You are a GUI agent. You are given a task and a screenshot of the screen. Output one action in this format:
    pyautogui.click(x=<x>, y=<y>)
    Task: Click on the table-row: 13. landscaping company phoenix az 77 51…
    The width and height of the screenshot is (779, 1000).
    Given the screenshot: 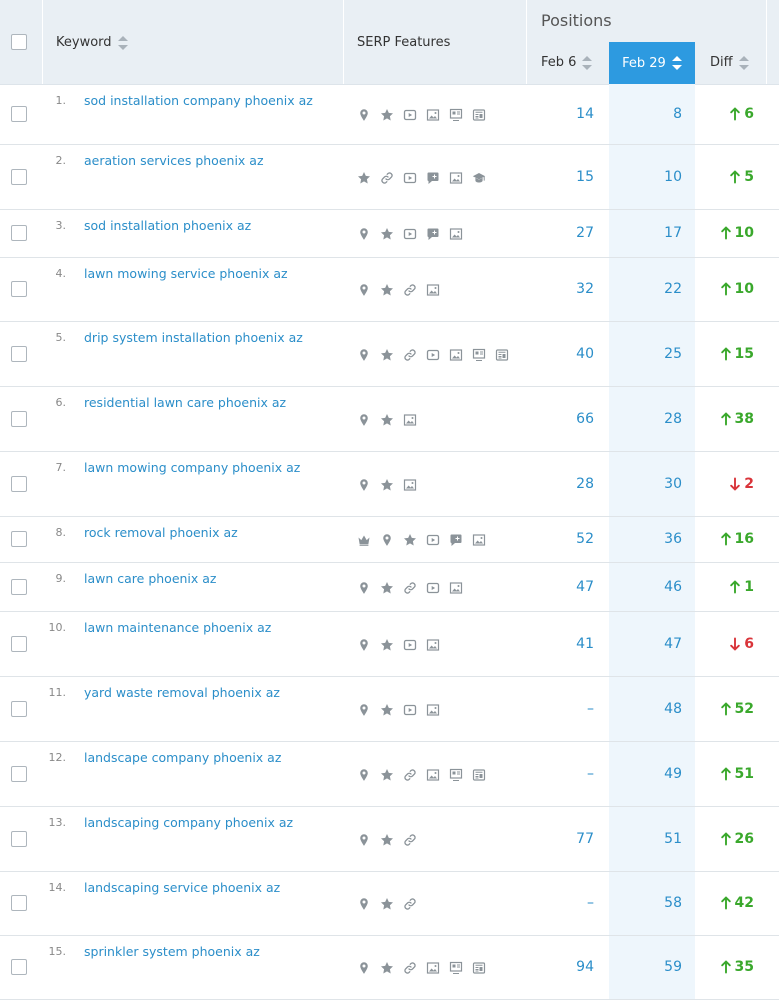 What is the action you would take?
    pyautogui.click(x=389, y=839)
    